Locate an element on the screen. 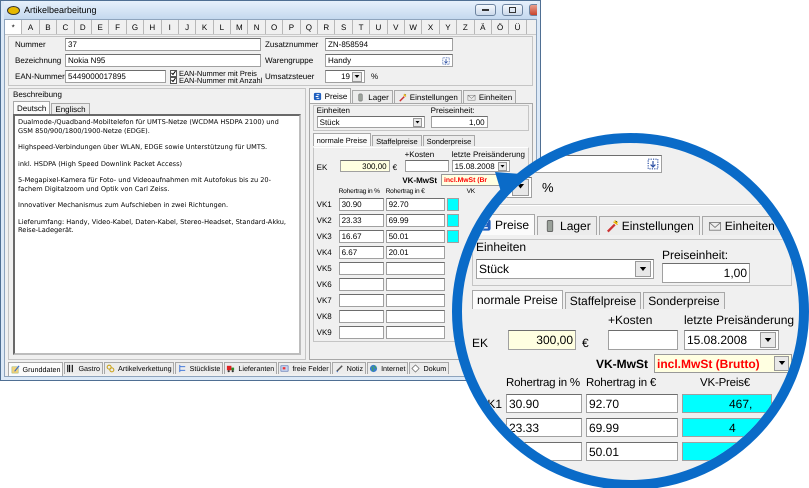 This screenshot has height=488, width=809. lookup-icon is located at coordinates (446, 60).